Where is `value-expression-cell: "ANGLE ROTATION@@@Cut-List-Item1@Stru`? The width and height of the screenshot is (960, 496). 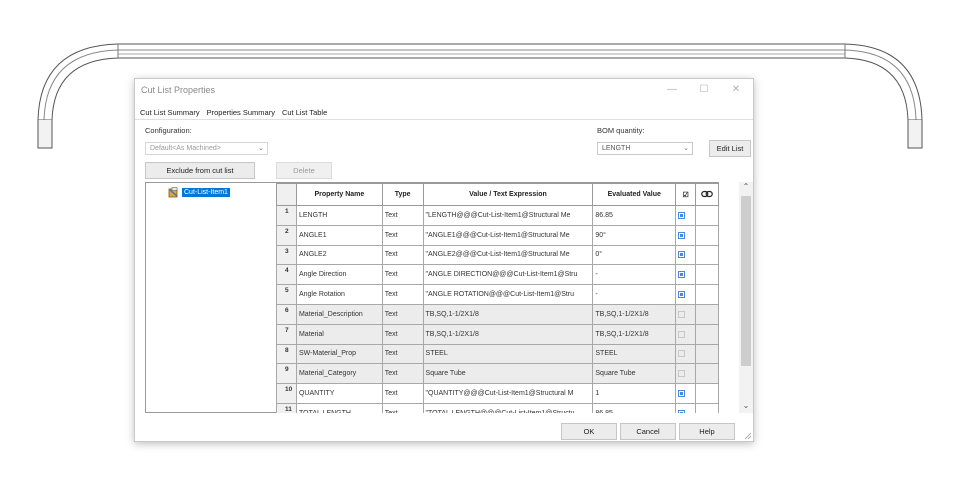
value-expression-cell: "ANGLE ROTATION@@@Cut-List-Item1@Stru is located at coordinates (508, 294).